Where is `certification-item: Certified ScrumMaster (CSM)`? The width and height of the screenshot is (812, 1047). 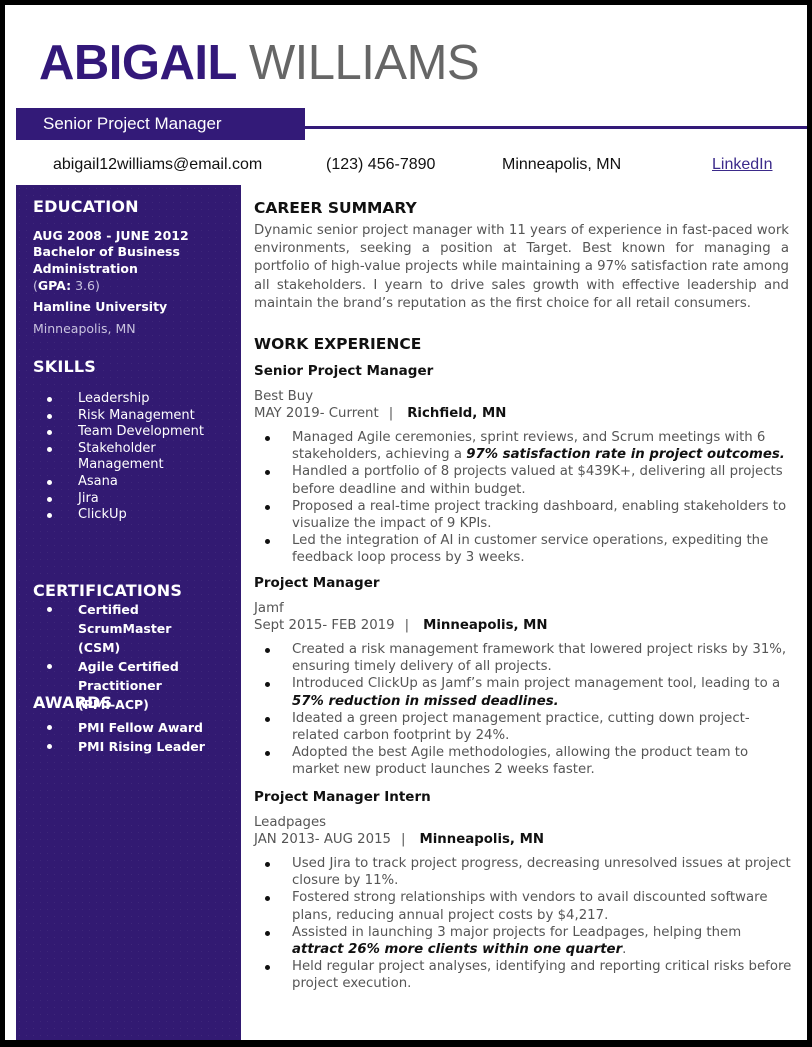
certification-item: Certified ScrumMaster (CSM) is located at coordinates (97, 628).